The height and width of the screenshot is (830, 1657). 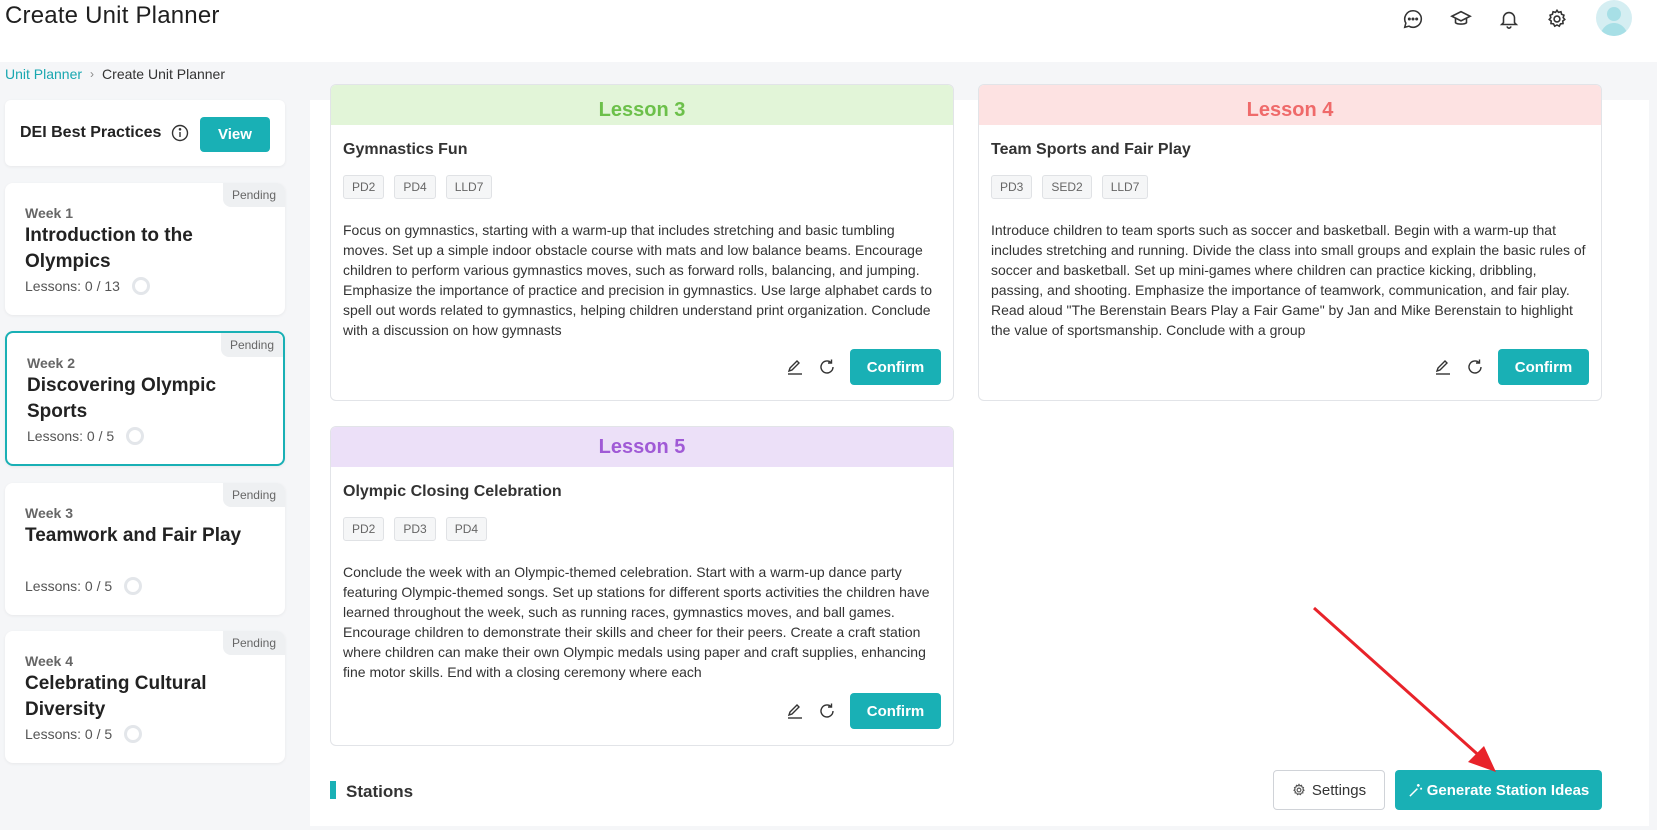 What do you see at coordinates (92, 74) in the screenshot?
I see `chevron-right-icon: ›` at bounding box center [92, 74].